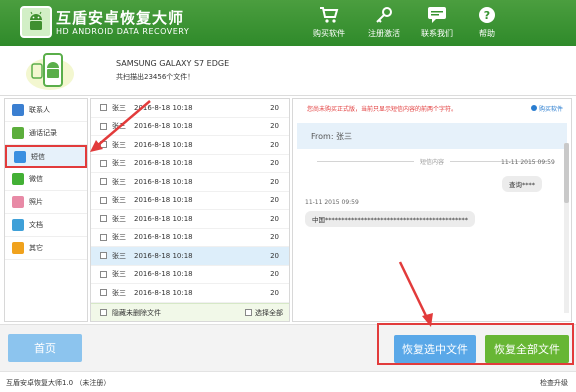 This screenshot has width=576, height=392. I want to click on register-button: 注册激活, so click(384, 24).